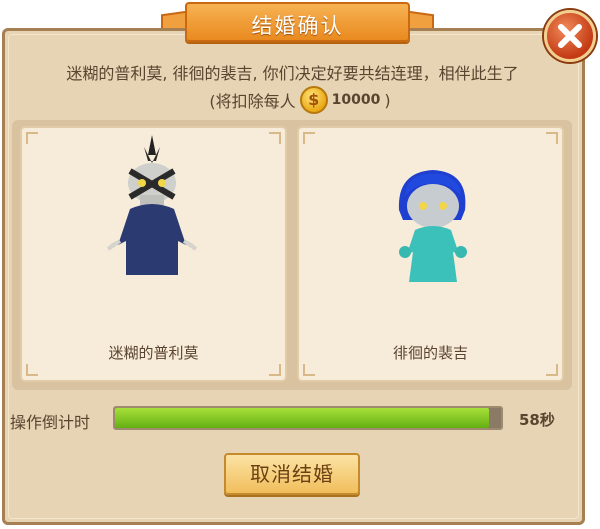 This screenshot has width=600, height=529. What do you see at coordinates (387, 100) in the screenshot?
I see `cost-suffix: )` at bounding box center [387, 100].